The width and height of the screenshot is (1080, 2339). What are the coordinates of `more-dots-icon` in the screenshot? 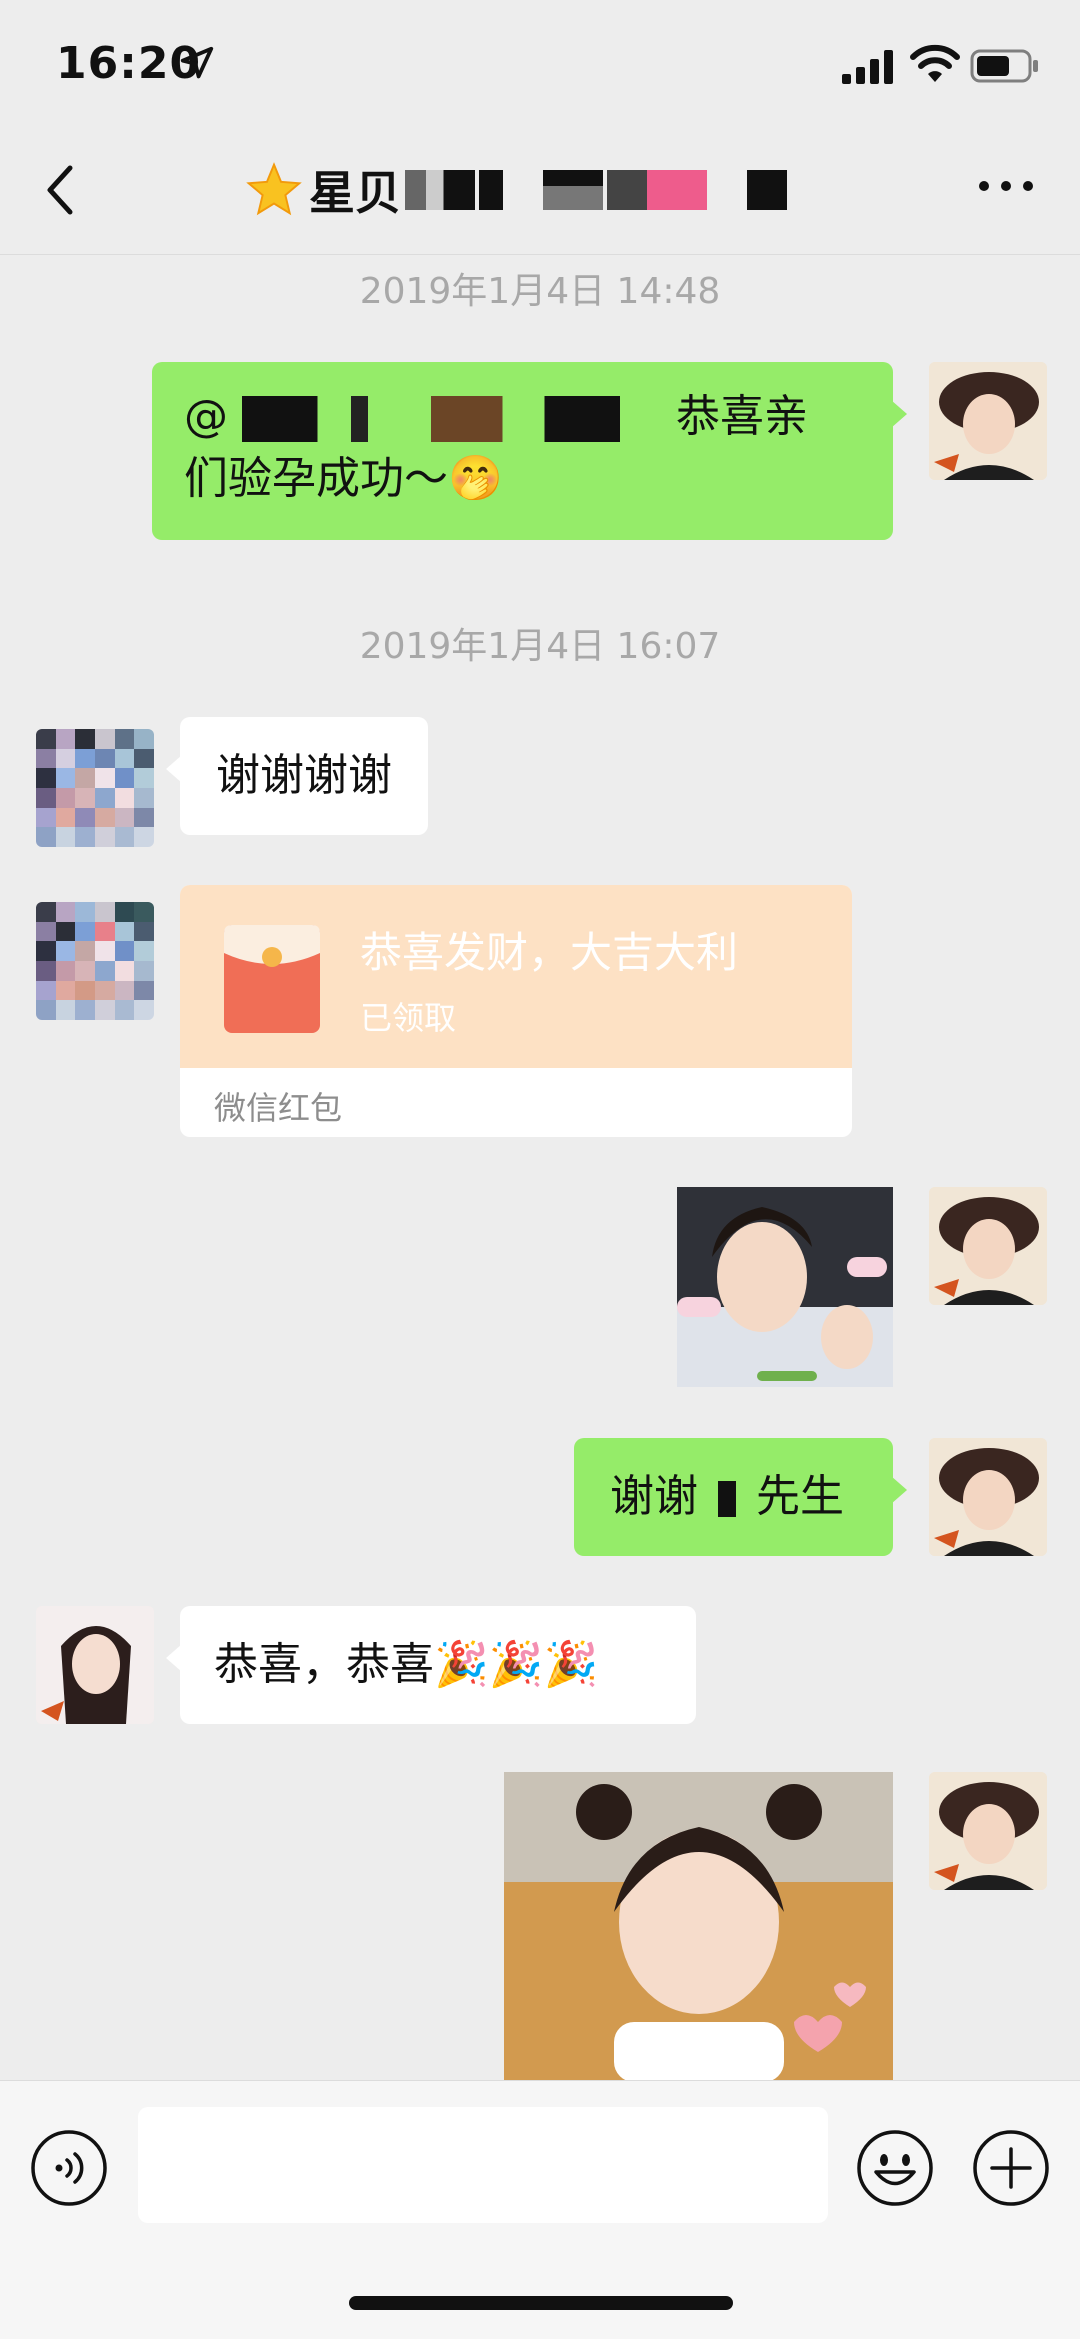 It's located at (1006, 186).